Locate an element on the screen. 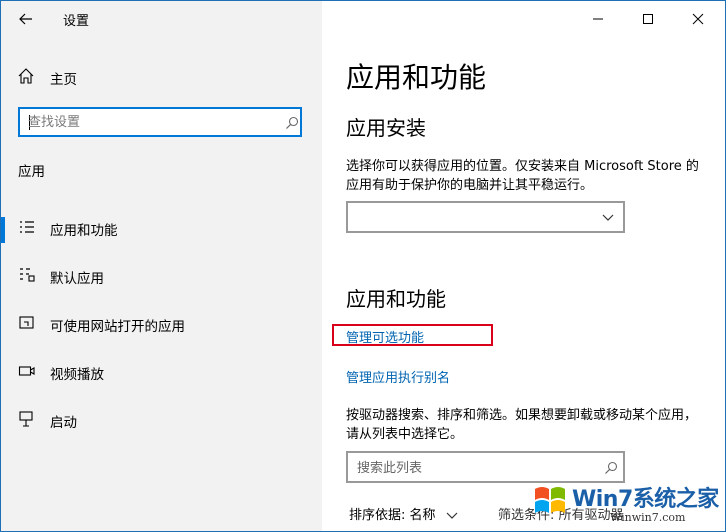 This screenshot has height=532, width=726. minimize-button is located at coordinates (598, 19).